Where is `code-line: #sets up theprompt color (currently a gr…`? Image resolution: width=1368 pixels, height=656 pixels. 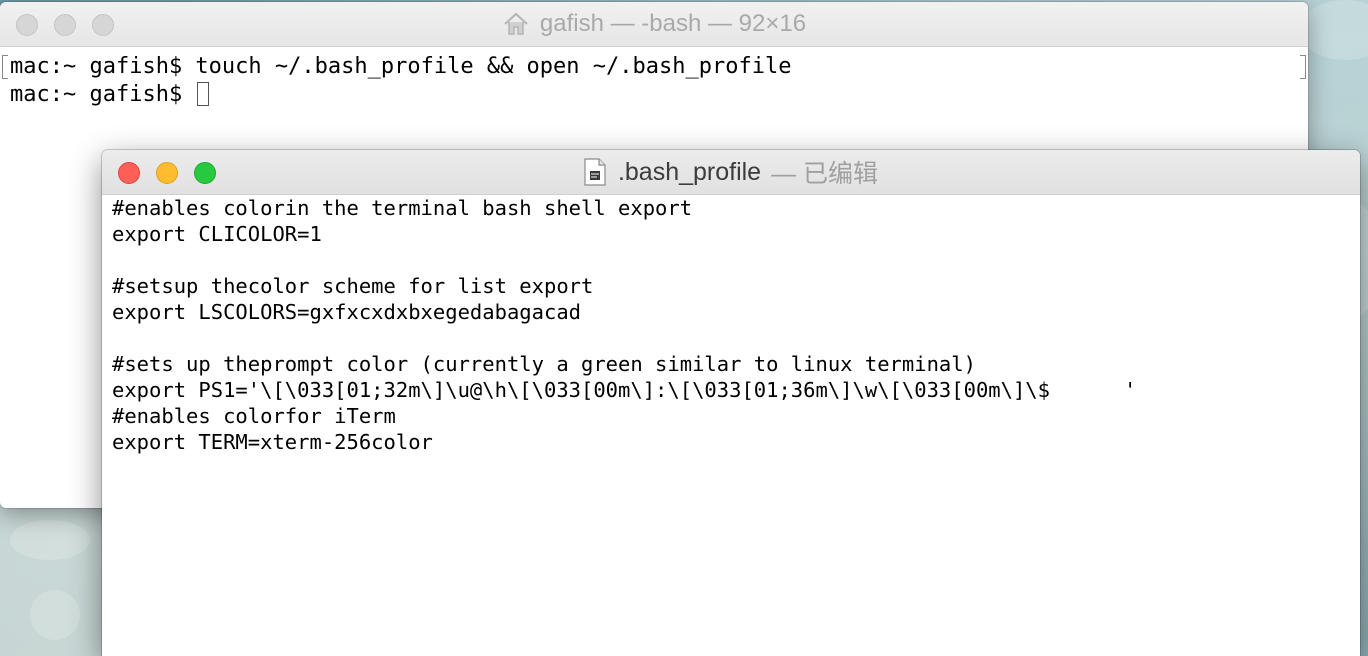 code-line: #sets up theprompt color (currently a gr… is located at coordinates (544, 364).